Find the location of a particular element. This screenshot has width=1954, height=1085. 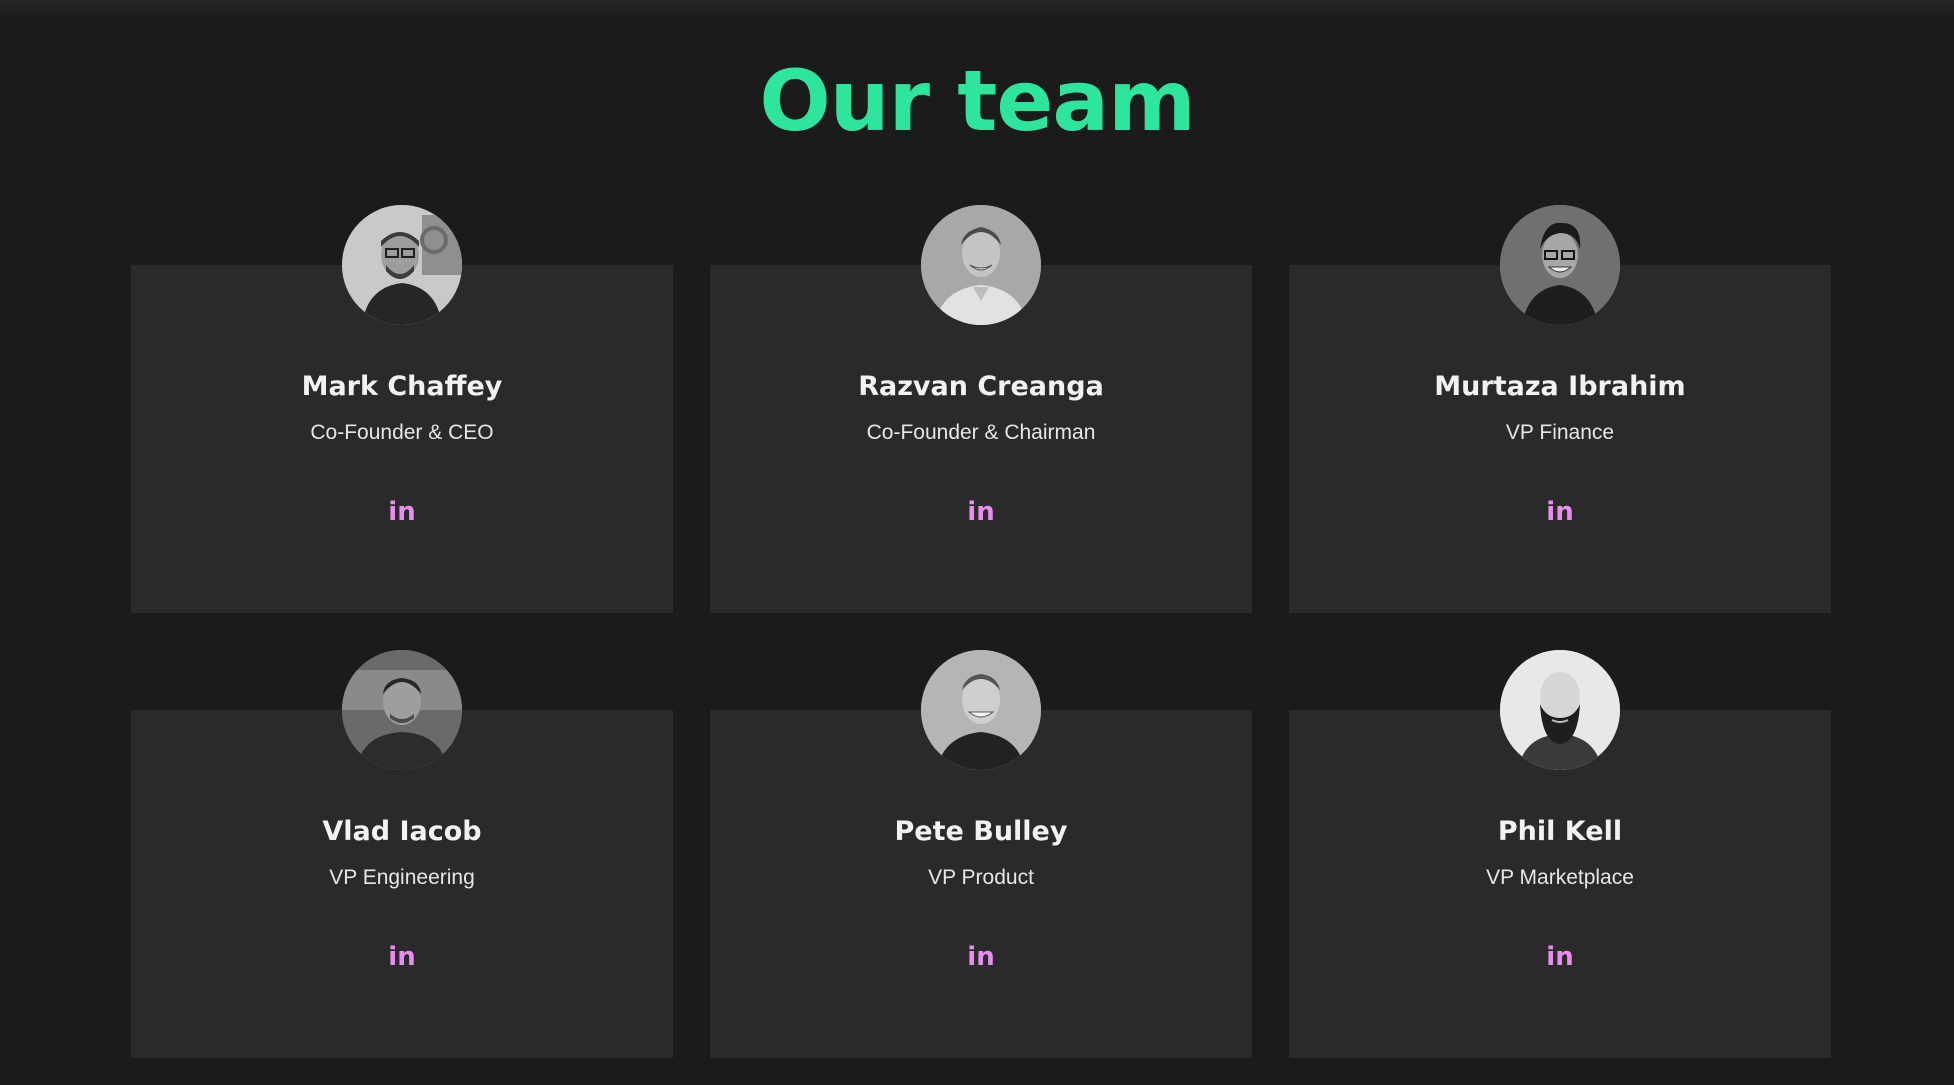

team-member-card: Vlad Iacob VP Engineering in is located at coordinates (402, 854).